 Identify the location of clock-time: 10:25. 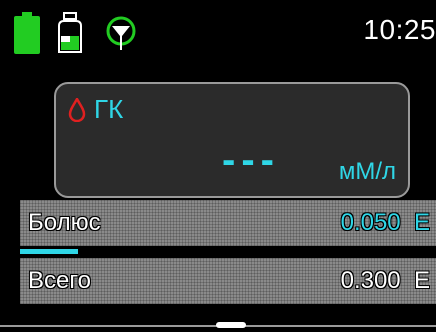
(399, 29).